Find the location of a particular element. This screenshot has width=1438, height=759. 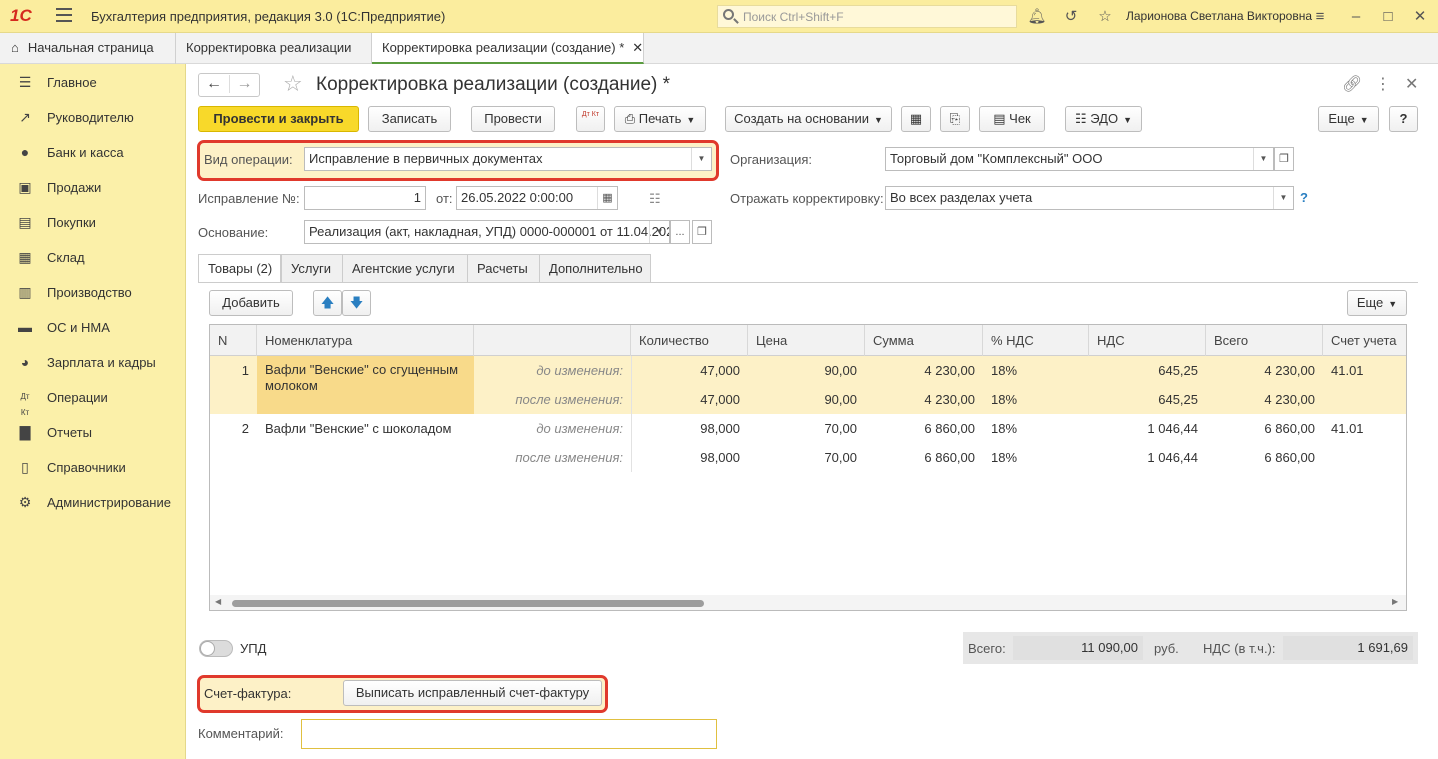

more-vertical-icon: ⋮ is located at coordinates (1383, 84).